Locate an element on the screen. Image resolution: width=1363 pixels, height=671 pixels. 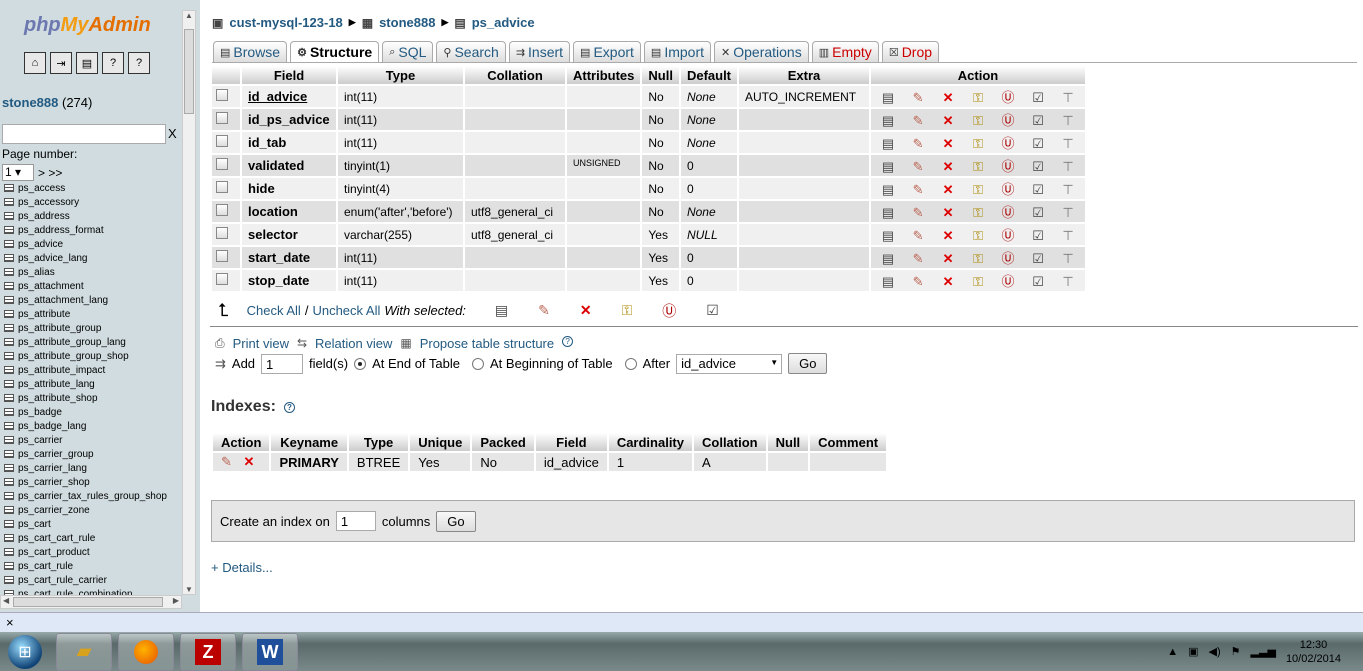
field-name: id_advice is located at coordinates (289, 96).